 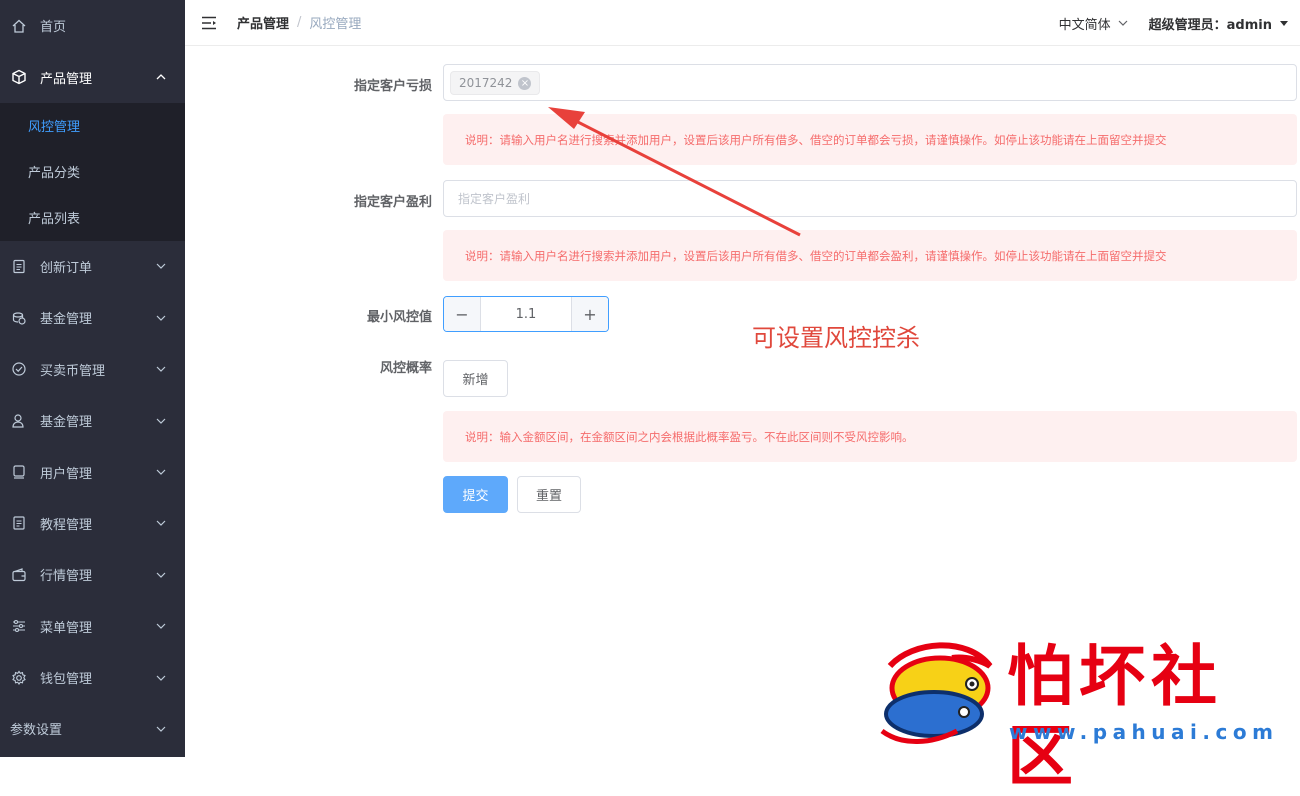 I want to click on sidebar-item-orders: 创新订单, so click(x=92, y=266).